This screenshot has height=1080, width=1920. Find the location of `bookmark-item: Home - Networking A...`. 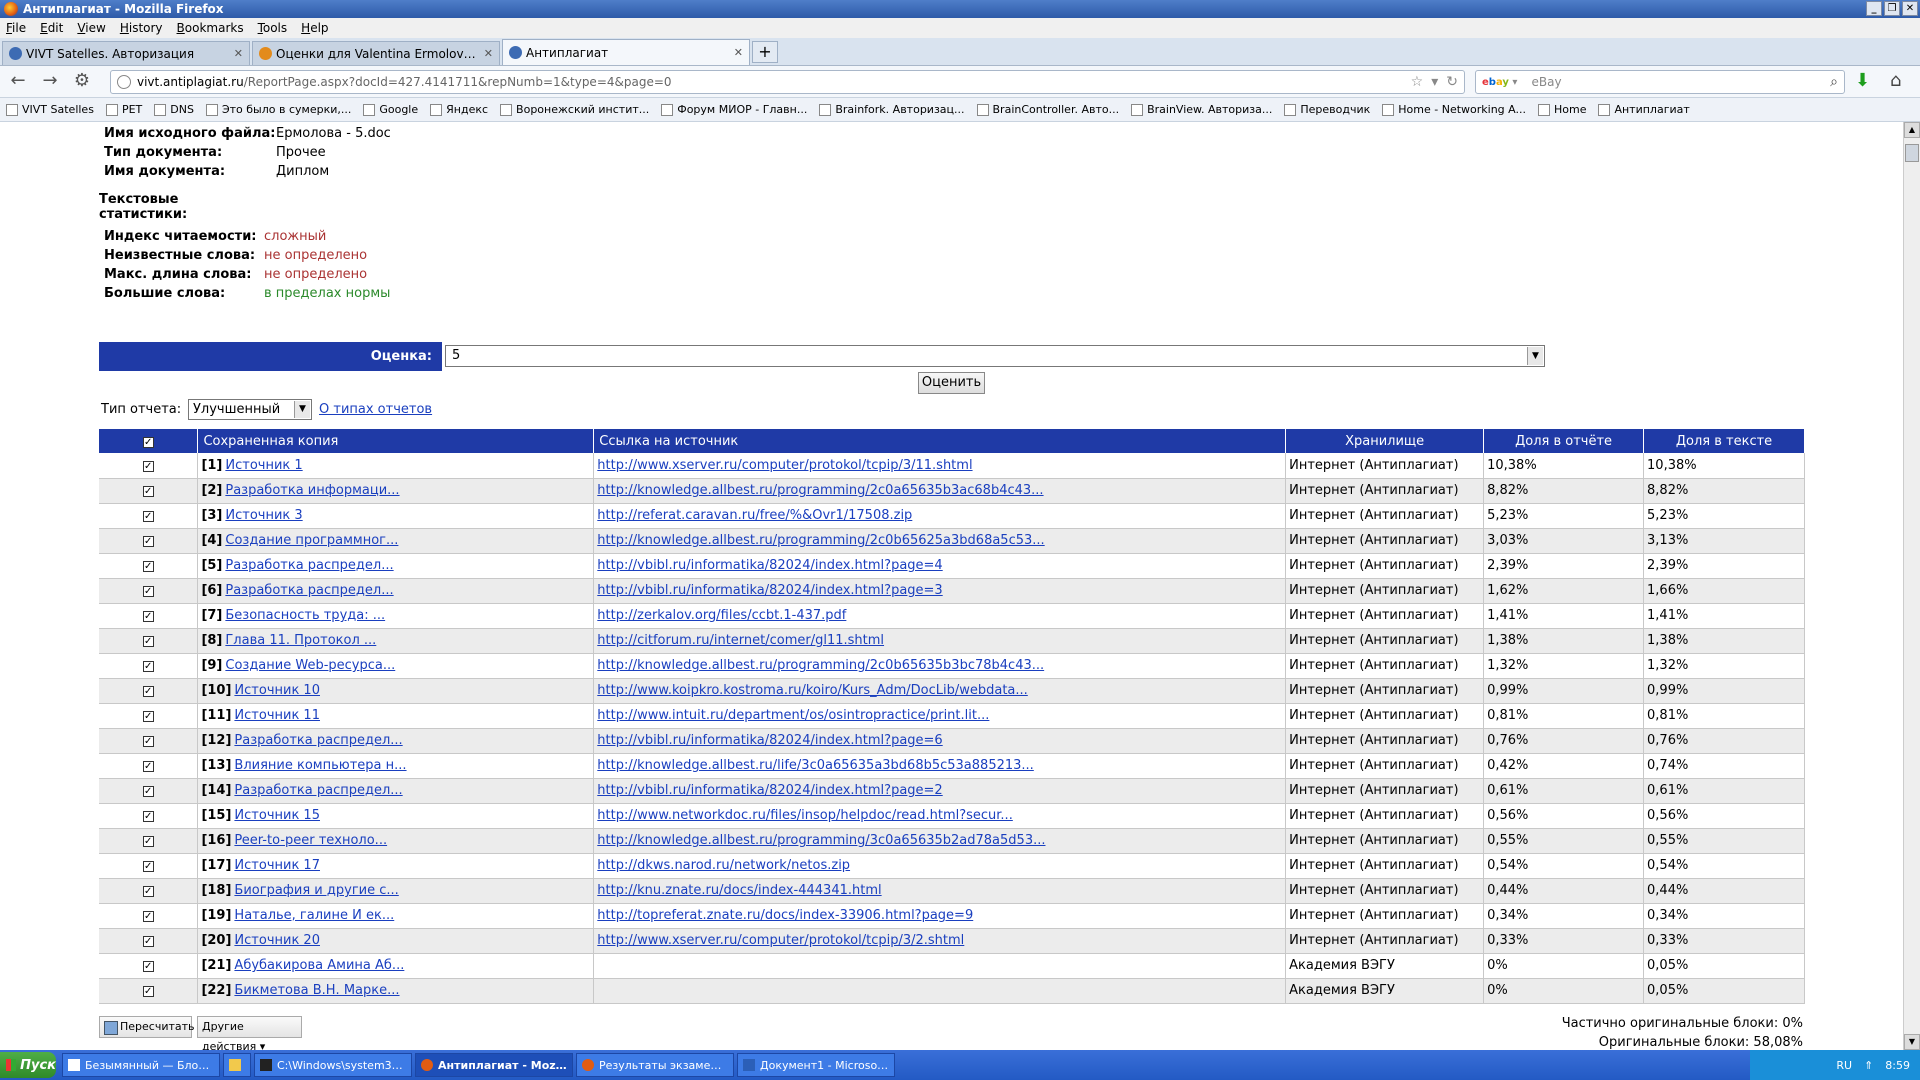

bookmark-item: Home - Networking A... is located at coordinates (1454, 109).